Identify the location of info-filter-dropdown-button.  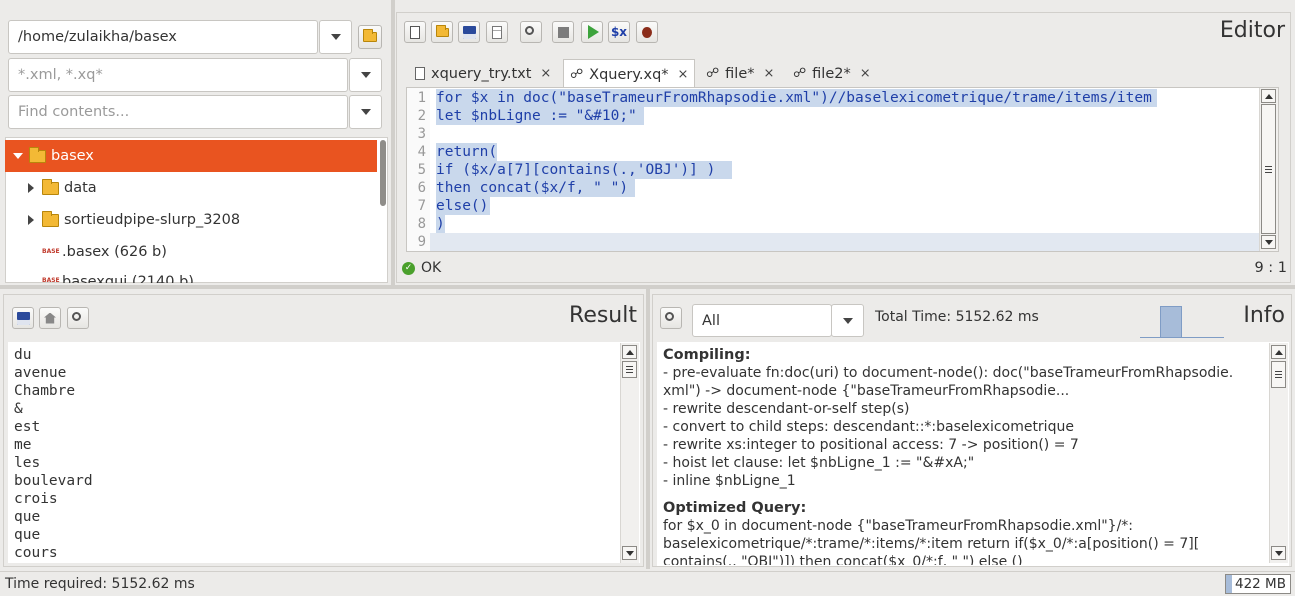
(847, 320).